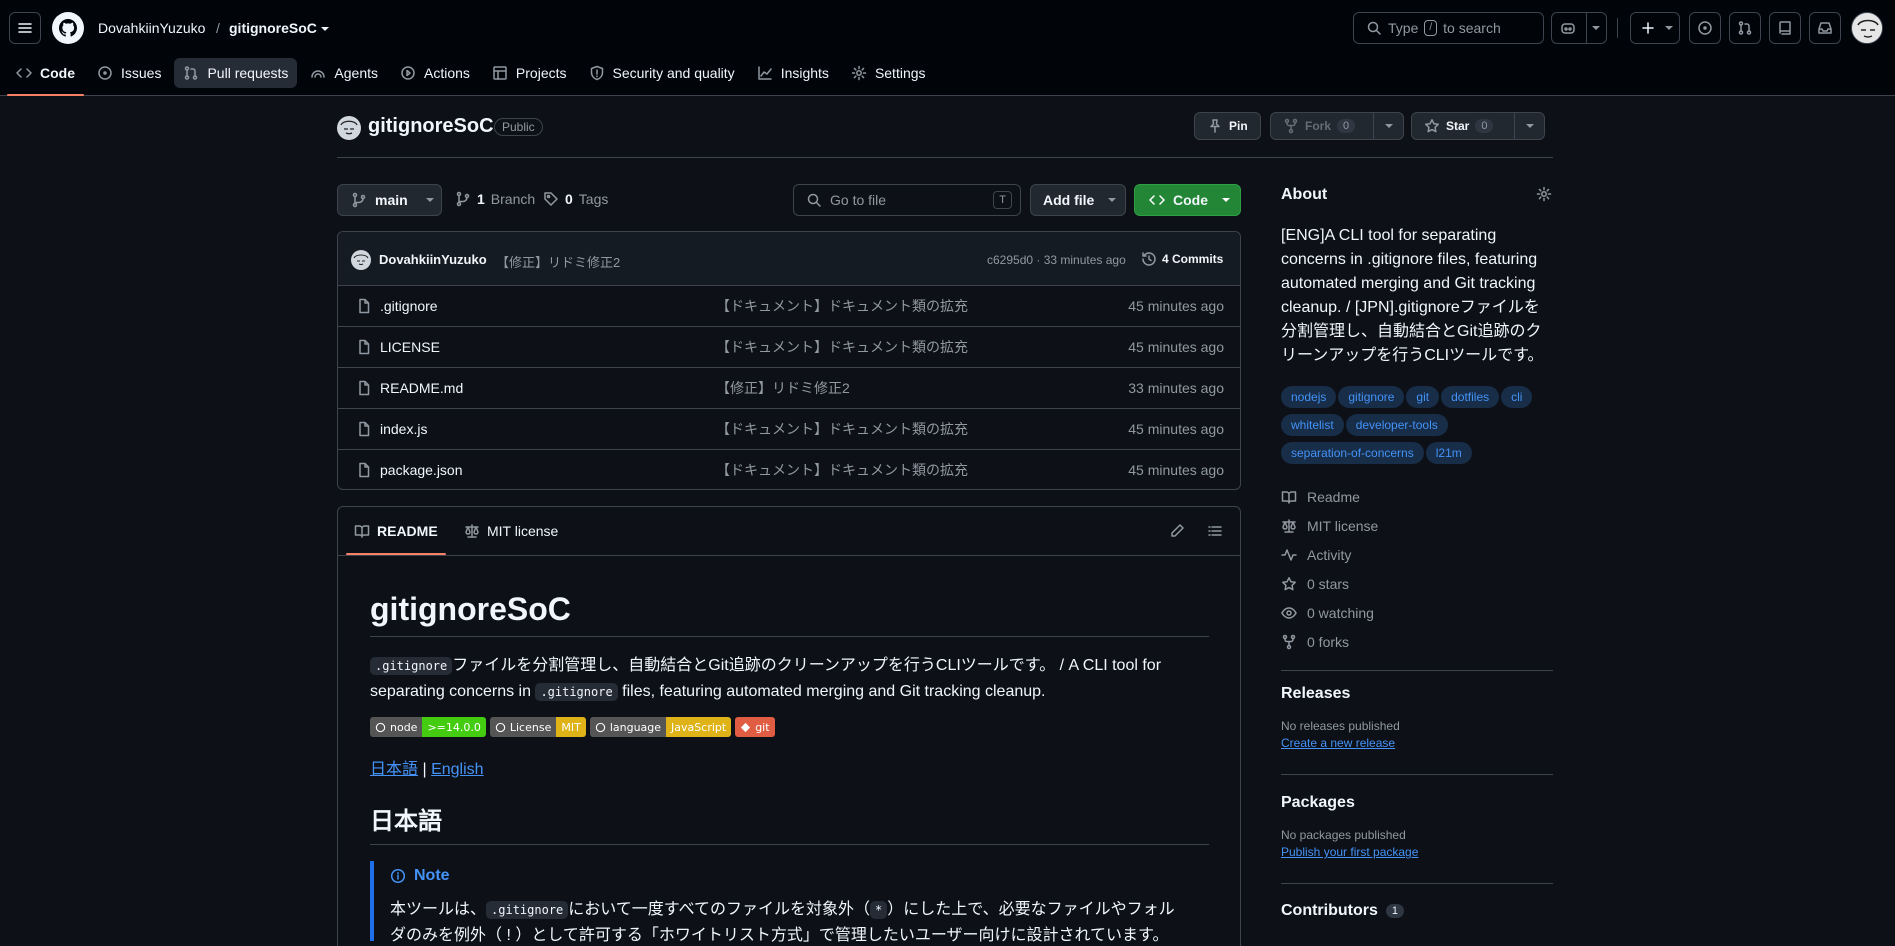 The width and height of the screenshot is (1895, 946). I want to click on repositories-button, so click(1785, 28).